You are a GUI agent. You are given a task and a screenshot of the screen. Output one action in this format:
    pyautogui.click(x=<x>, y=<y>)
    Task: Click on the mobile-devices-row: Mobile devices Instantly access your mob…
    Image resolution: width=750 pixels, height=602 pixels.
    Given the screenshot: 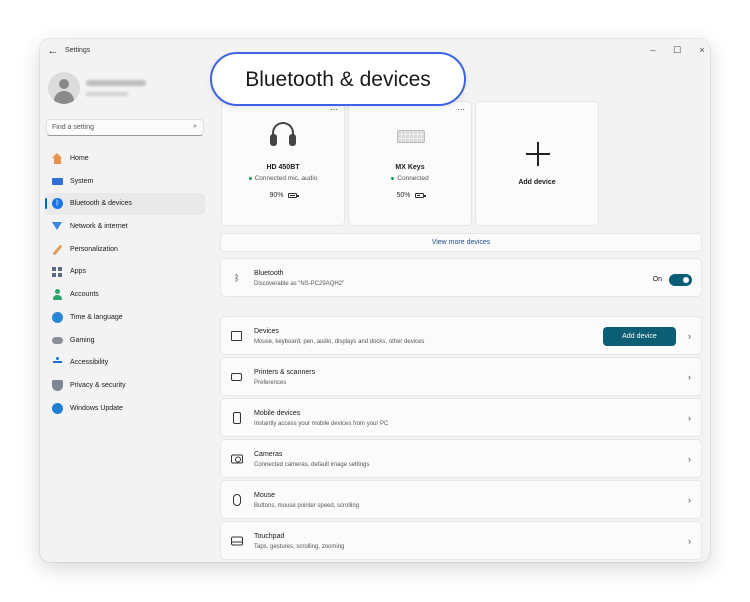 What is the action you would take?
    pyautogui.click(x=461, y=417)
    